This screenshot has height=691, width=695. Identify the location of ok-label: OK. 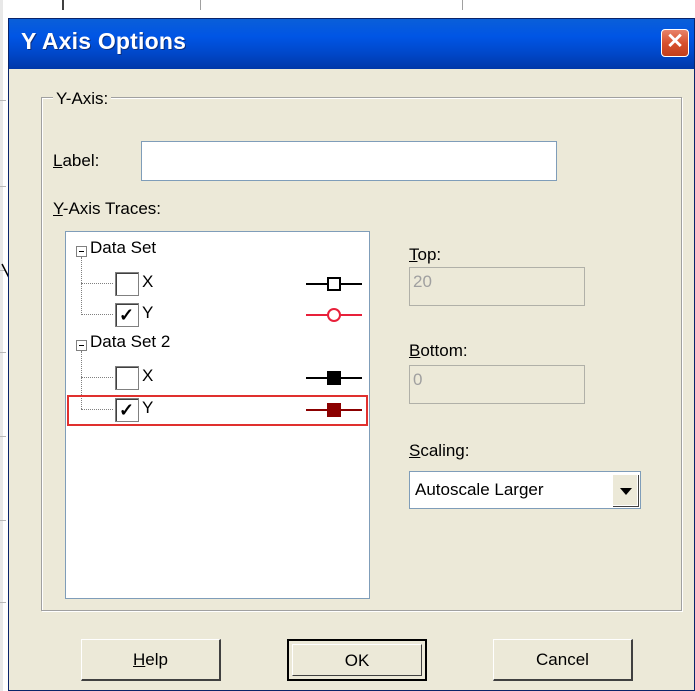
(357, 660).